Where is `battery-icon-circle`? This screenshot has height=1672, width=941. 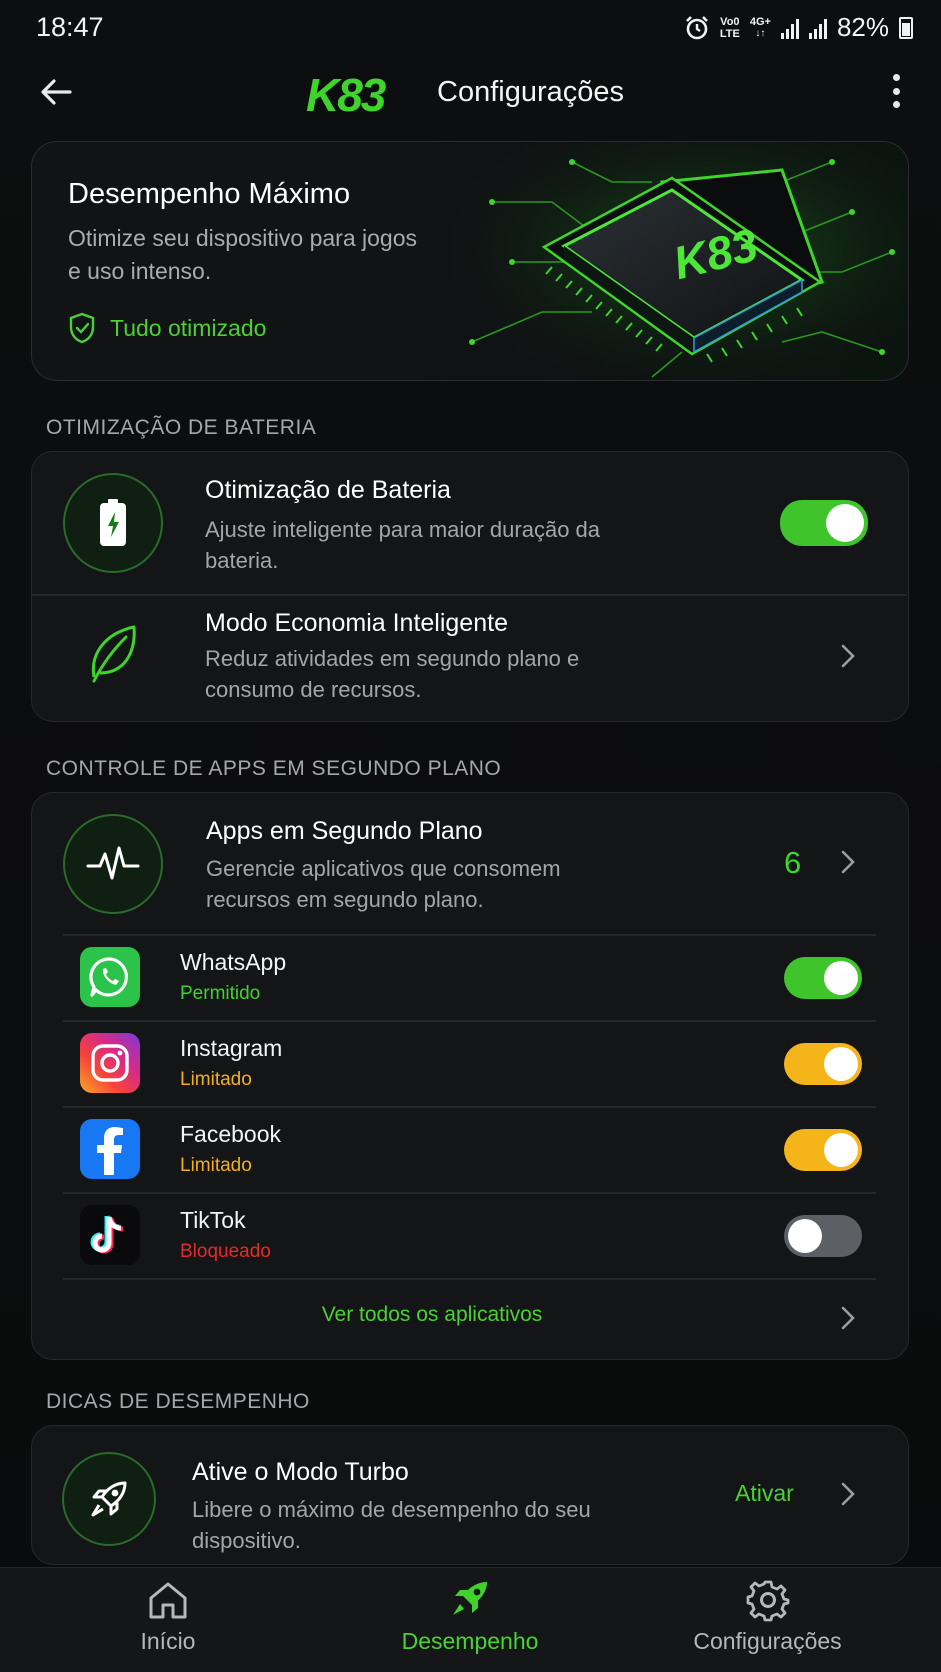
battery-icon-circle is located at coordinates (113, 523).